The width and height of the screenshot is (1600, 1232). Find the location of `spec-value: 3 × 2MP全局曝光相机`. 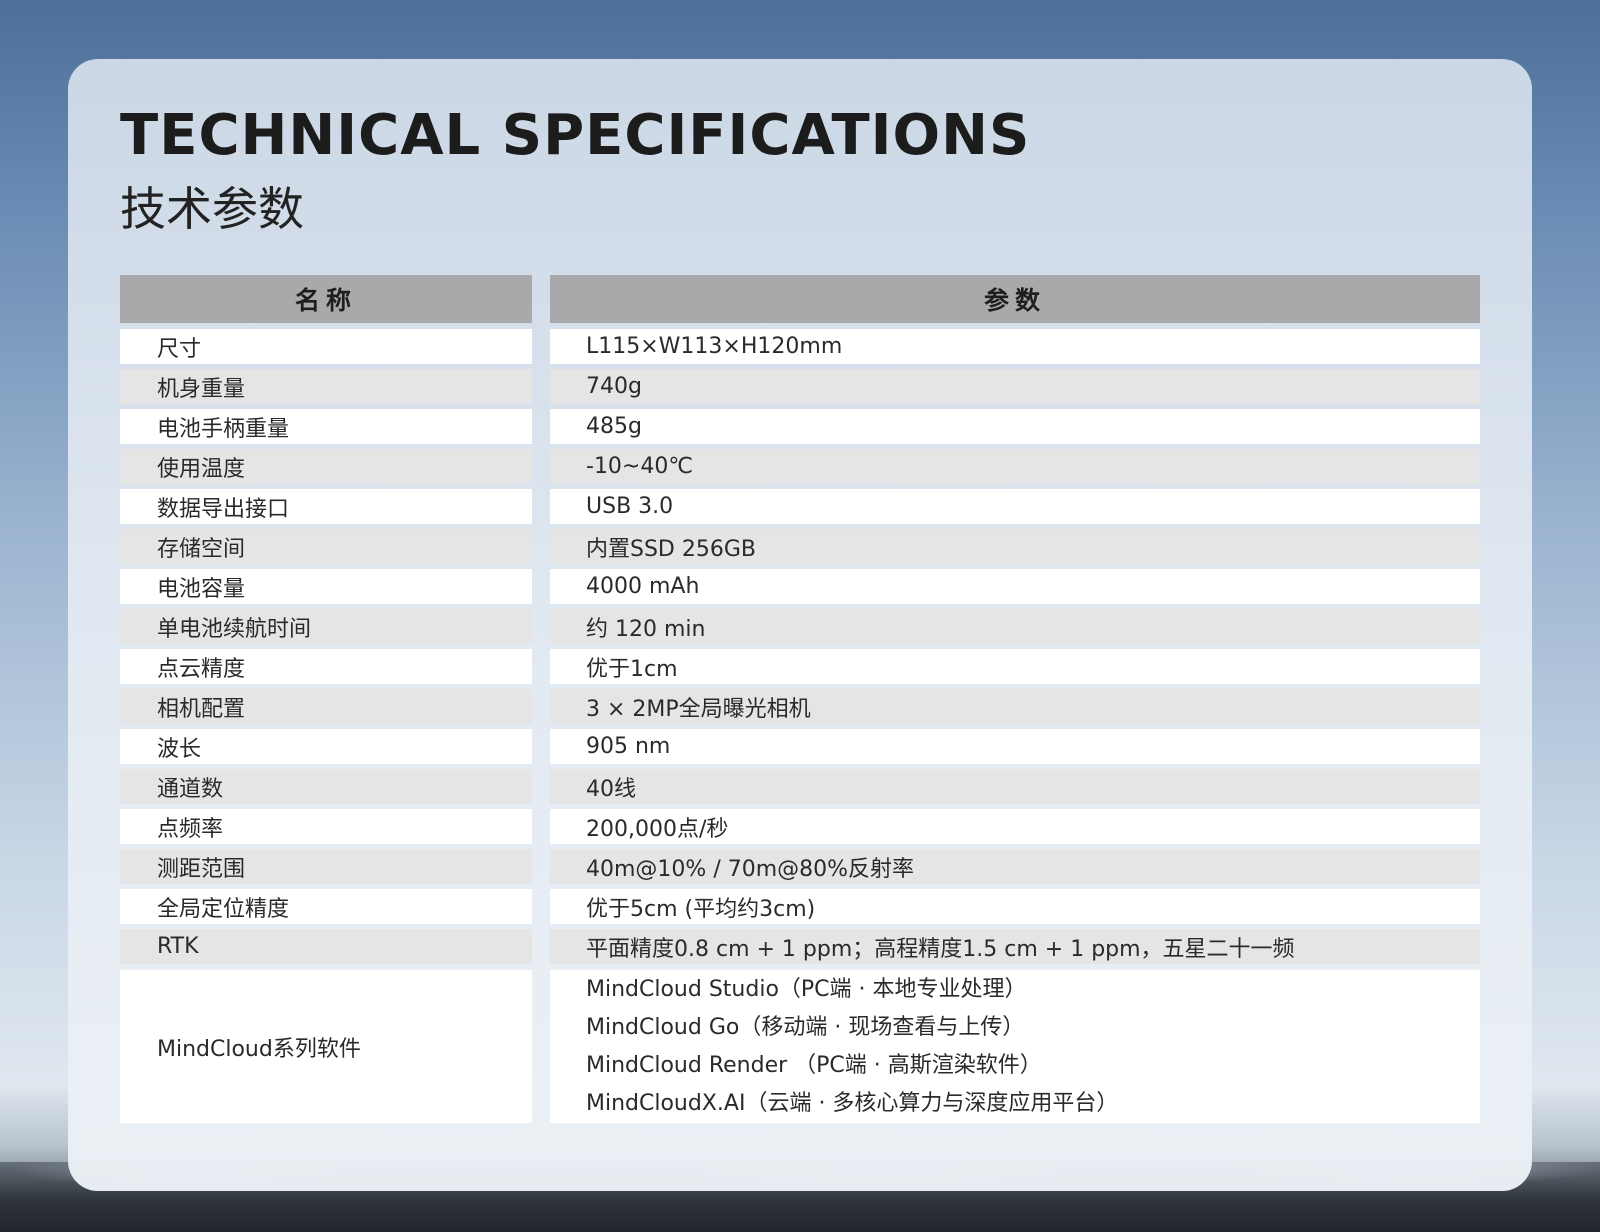

spec-value: 3 × 2MP全局曝光相机 is located at coordinates (1015, 706).